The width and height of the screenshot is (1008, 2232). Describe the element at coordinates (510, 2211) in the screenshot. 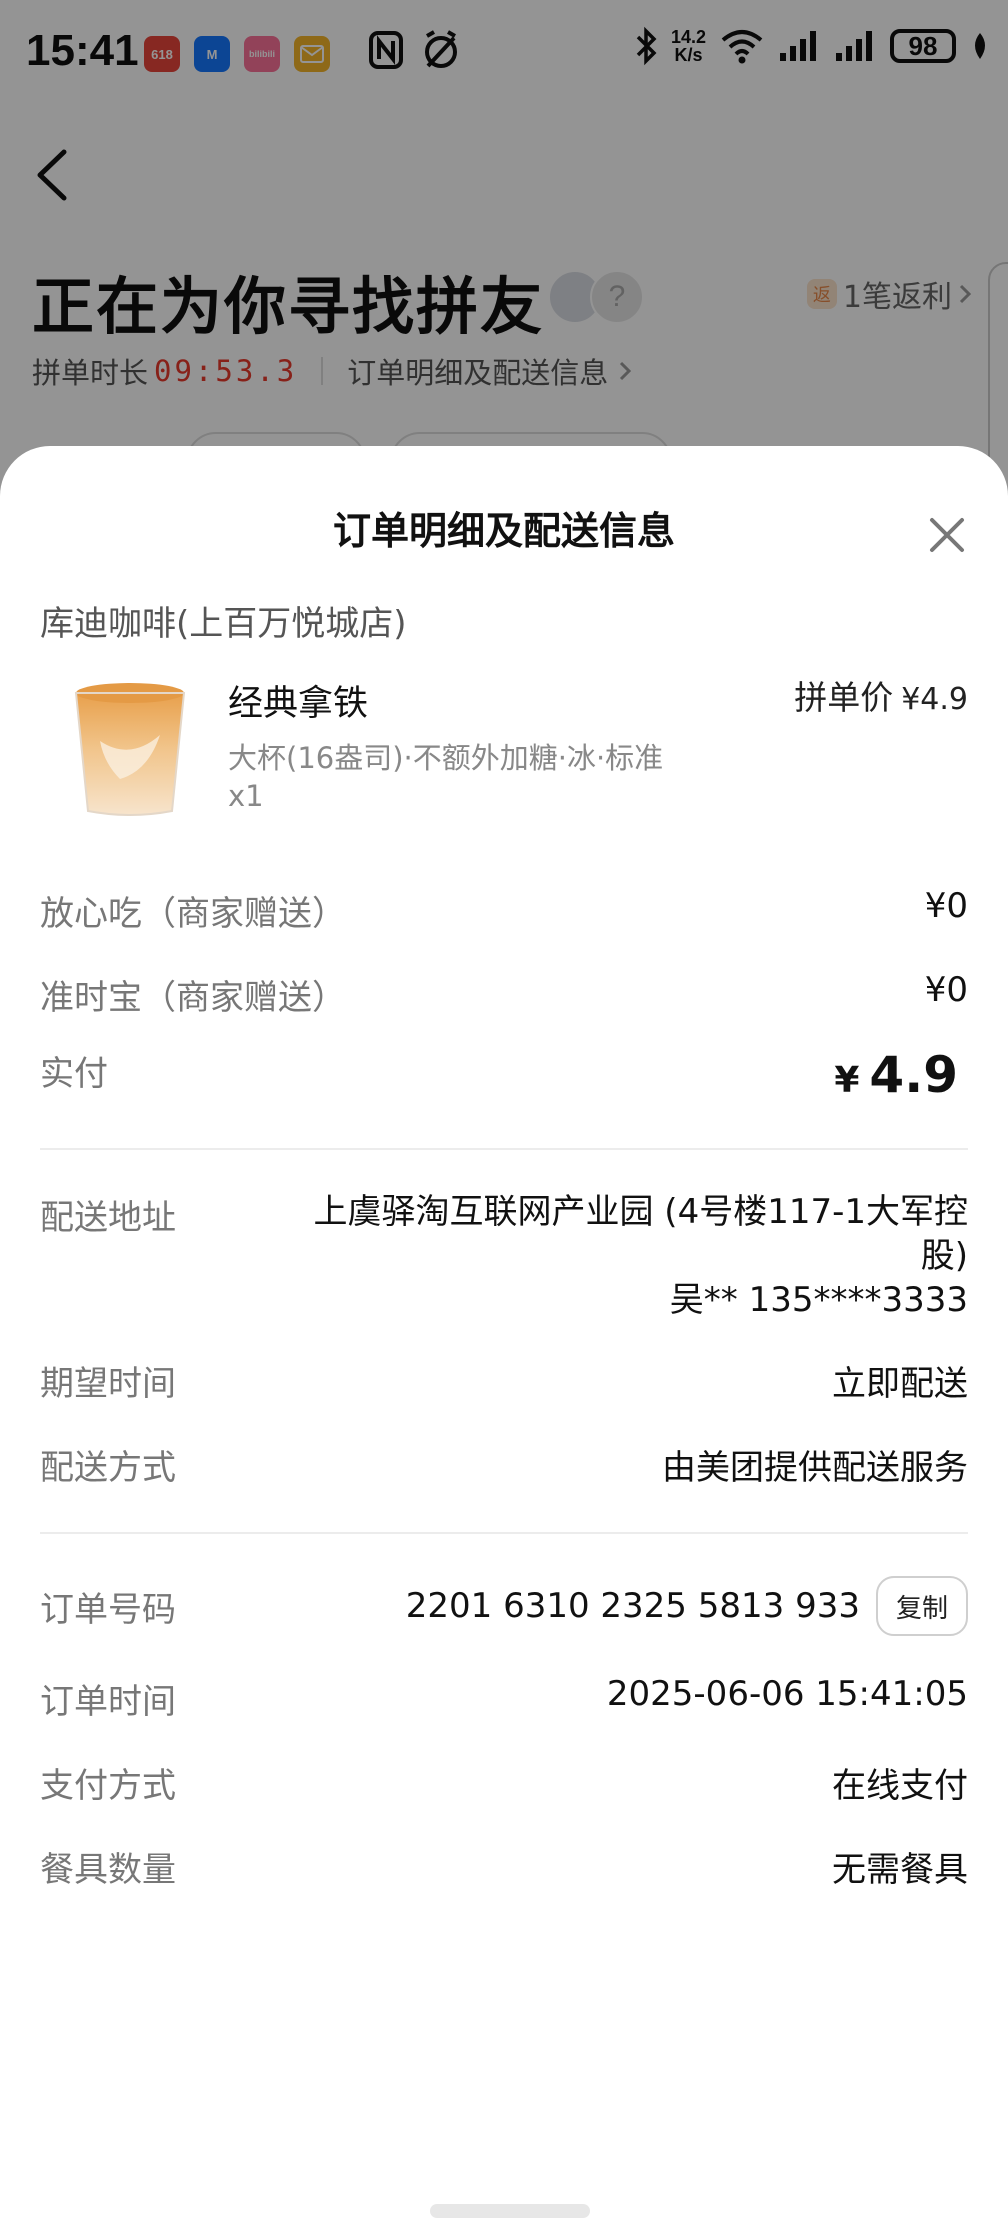

I see `home-indicator` at that location.